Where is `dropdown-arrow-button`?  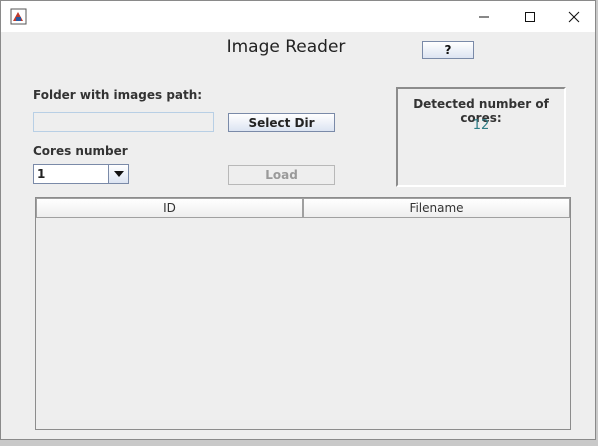
dropdown-arrow-button is located at coordinates (118, 174).